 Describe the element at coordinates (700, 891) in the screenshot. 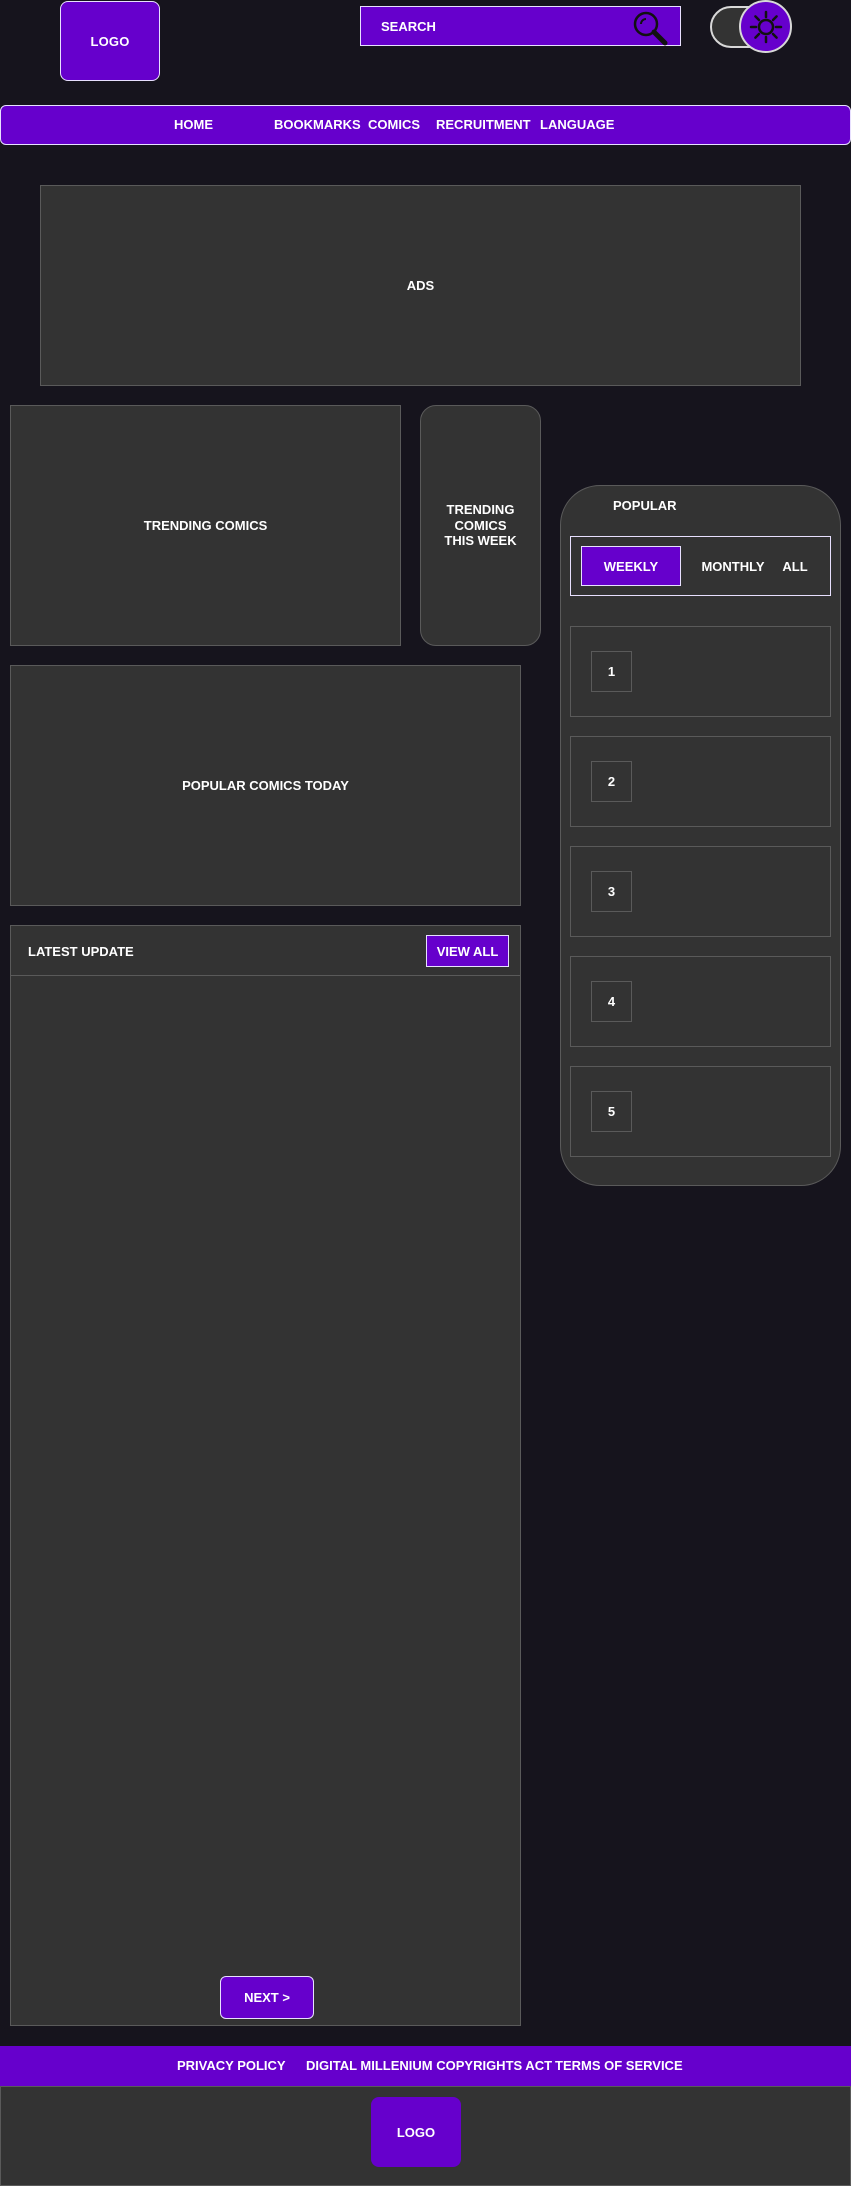

I see `popular-rank-card: 3` at that location.